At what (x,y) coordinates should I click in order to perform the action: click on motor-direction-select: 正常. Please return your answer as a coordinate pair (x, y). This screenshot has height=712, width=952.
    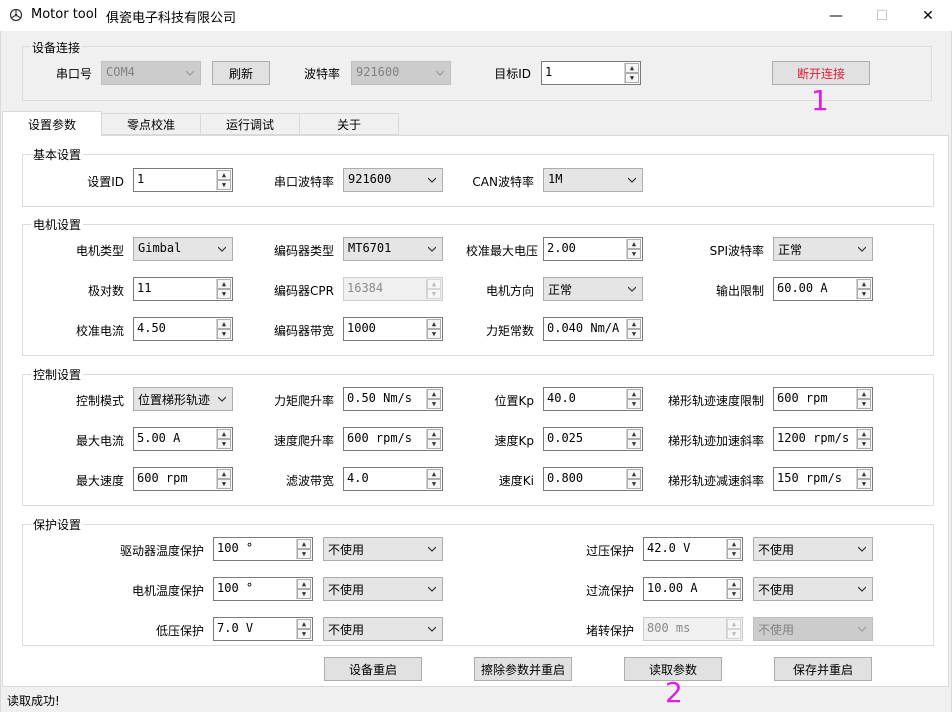
    Looking at the image, I should click on (593, 289).